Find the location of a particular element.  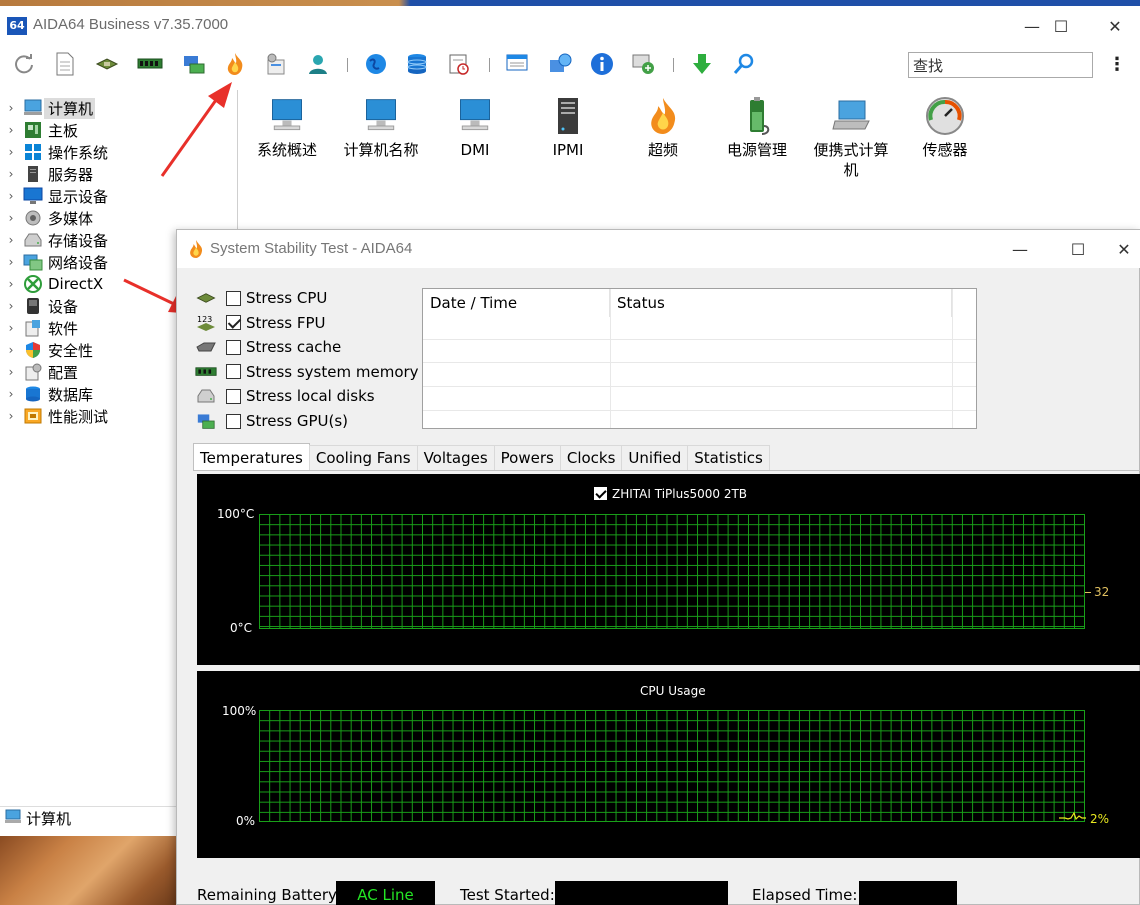

maximize-button: ☐ is located at coordinates (1061, 26).